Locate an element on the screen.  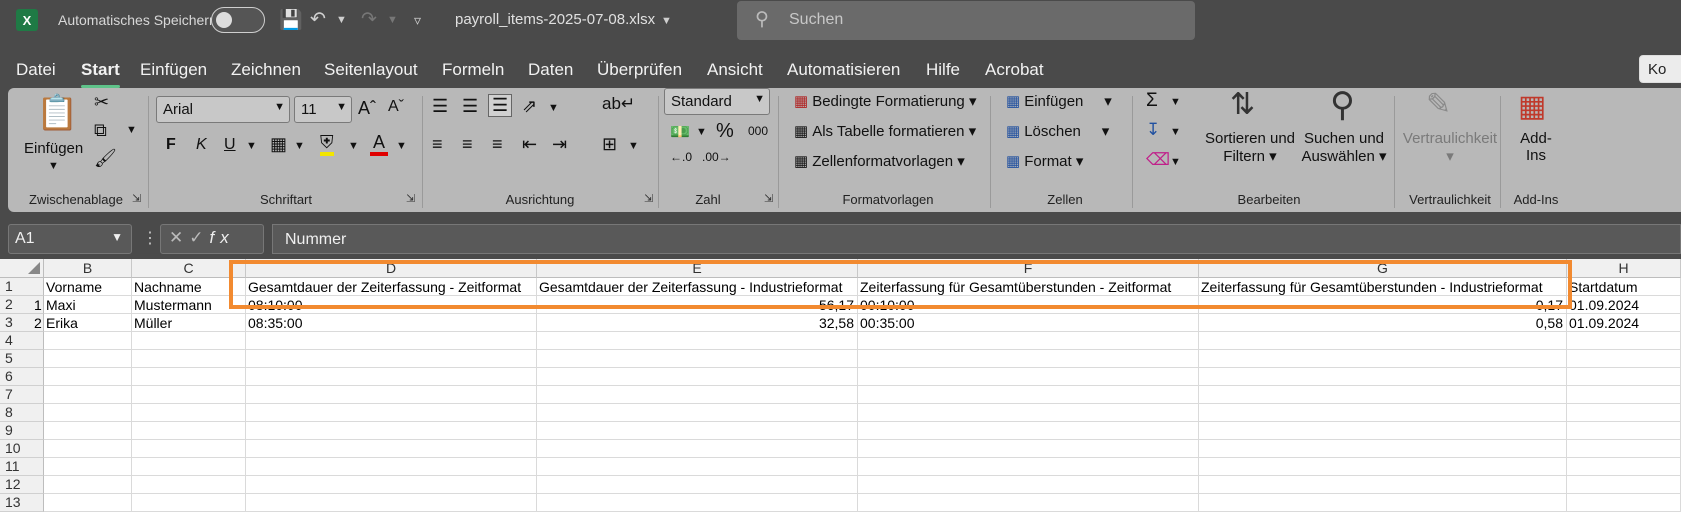
tab-ueberpruefen: Überprüfen is located at coordinates (639, 70).